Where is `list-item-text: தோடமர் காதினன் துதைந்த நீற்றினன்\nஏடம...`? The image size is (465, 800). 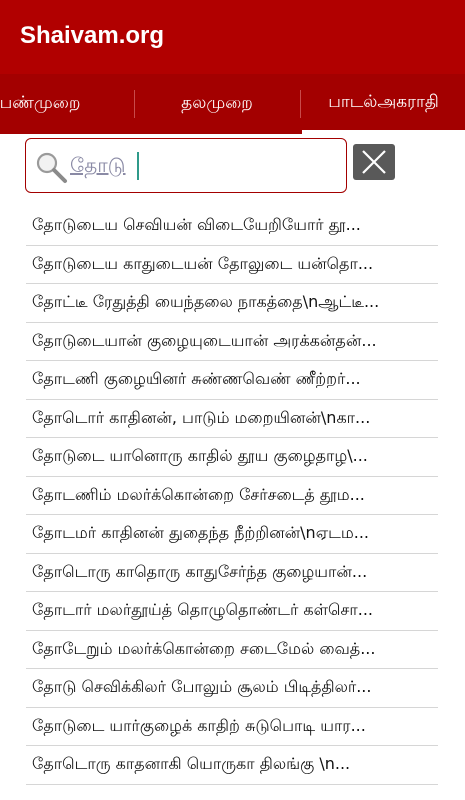
list-item-text: தோடமர் காதினன் துதைந்த நீற்றினன்\nஏடம... is located at coordinates (201, 533).